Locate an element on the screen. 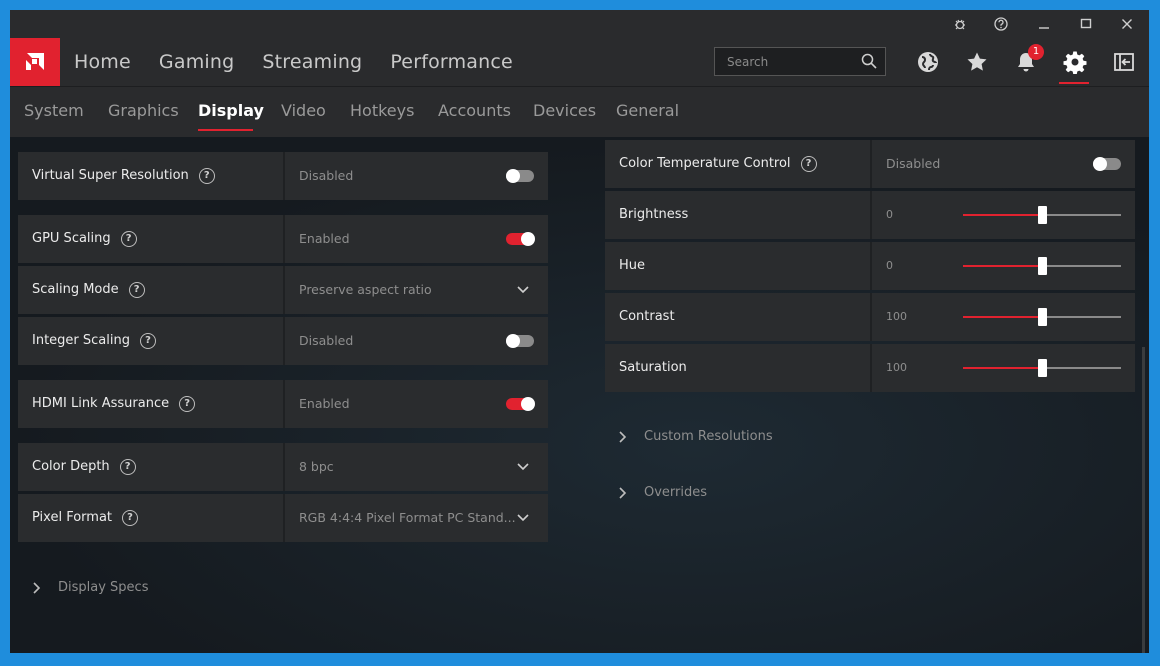  window-controls-bar is located at coordinates (579, 24).